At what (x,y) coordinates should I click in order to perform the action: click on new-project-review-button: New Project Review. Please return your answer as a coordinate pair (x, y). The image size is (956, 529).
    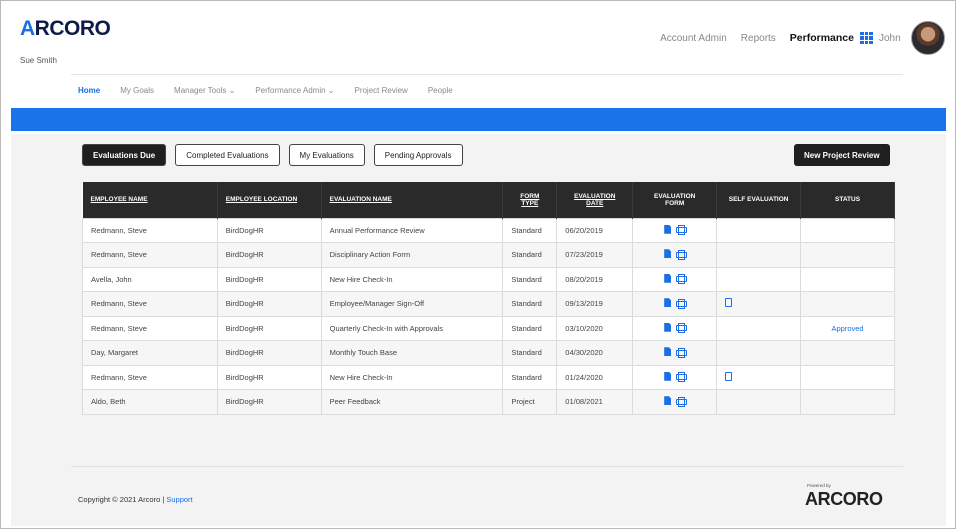
    Looking at the image, I should click on (842, 155).